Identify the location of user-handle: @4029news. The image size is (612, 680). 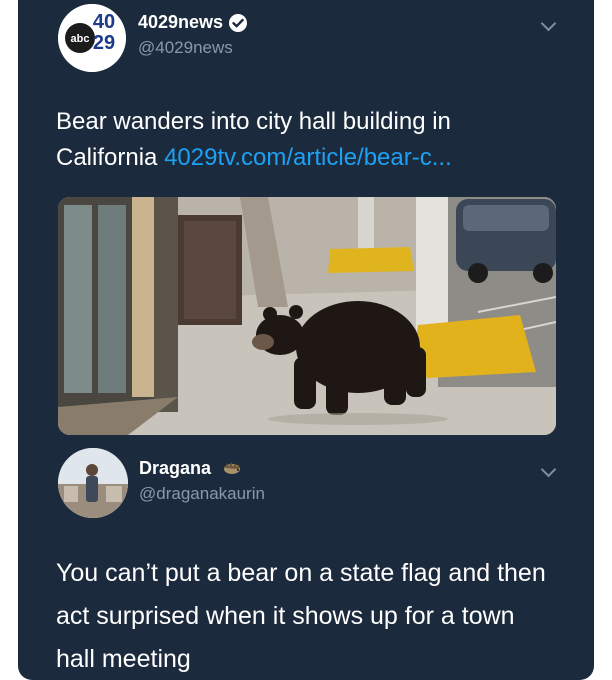
(185, 48).